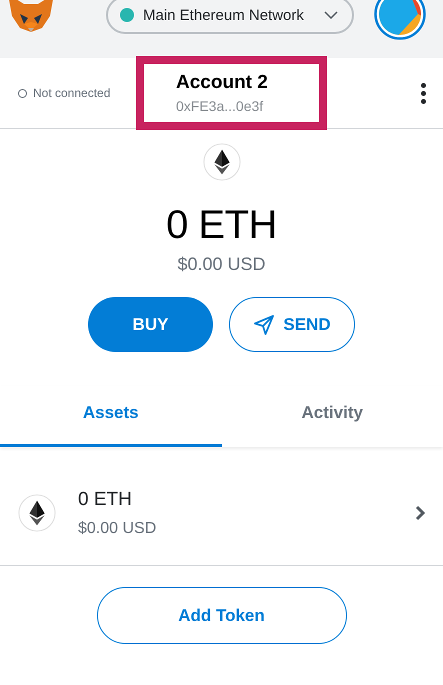 Image resolution: width=443 pixels, height=685 pixels. What do you see at coordinates (332, 416) in the screenshot?
I see `tab: Activity` at bounding box center [332, 416].